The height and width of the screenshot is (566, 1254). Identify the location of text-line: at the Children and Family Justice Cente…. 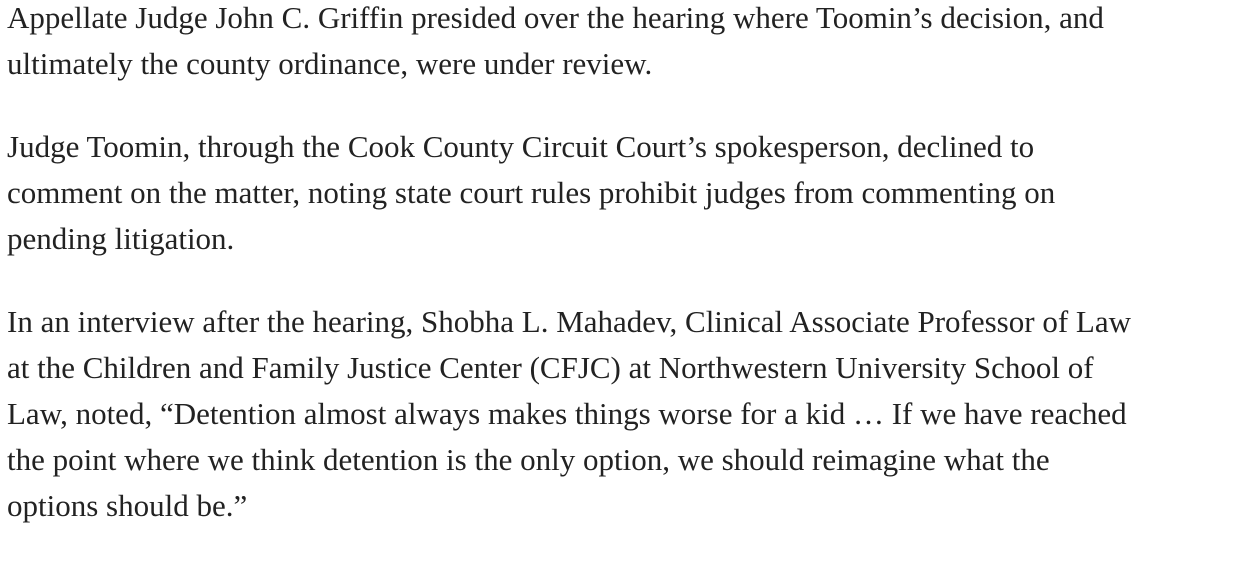
(550, 367).